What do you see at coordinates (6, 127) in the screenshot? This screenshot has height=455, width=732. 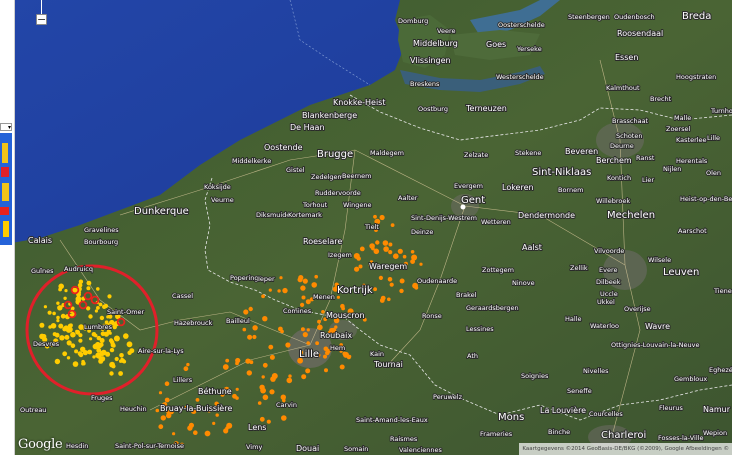 I see `panel-select: ▾` at bounding box center [6, 127].